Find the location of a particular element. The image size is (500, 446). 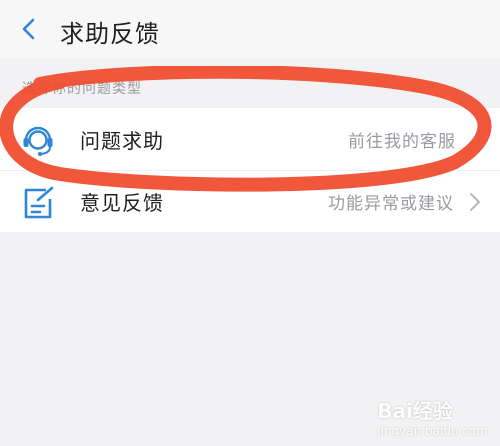

list-item-help: 问题求助 前往我的客服 is located at coordinates (250, 139).